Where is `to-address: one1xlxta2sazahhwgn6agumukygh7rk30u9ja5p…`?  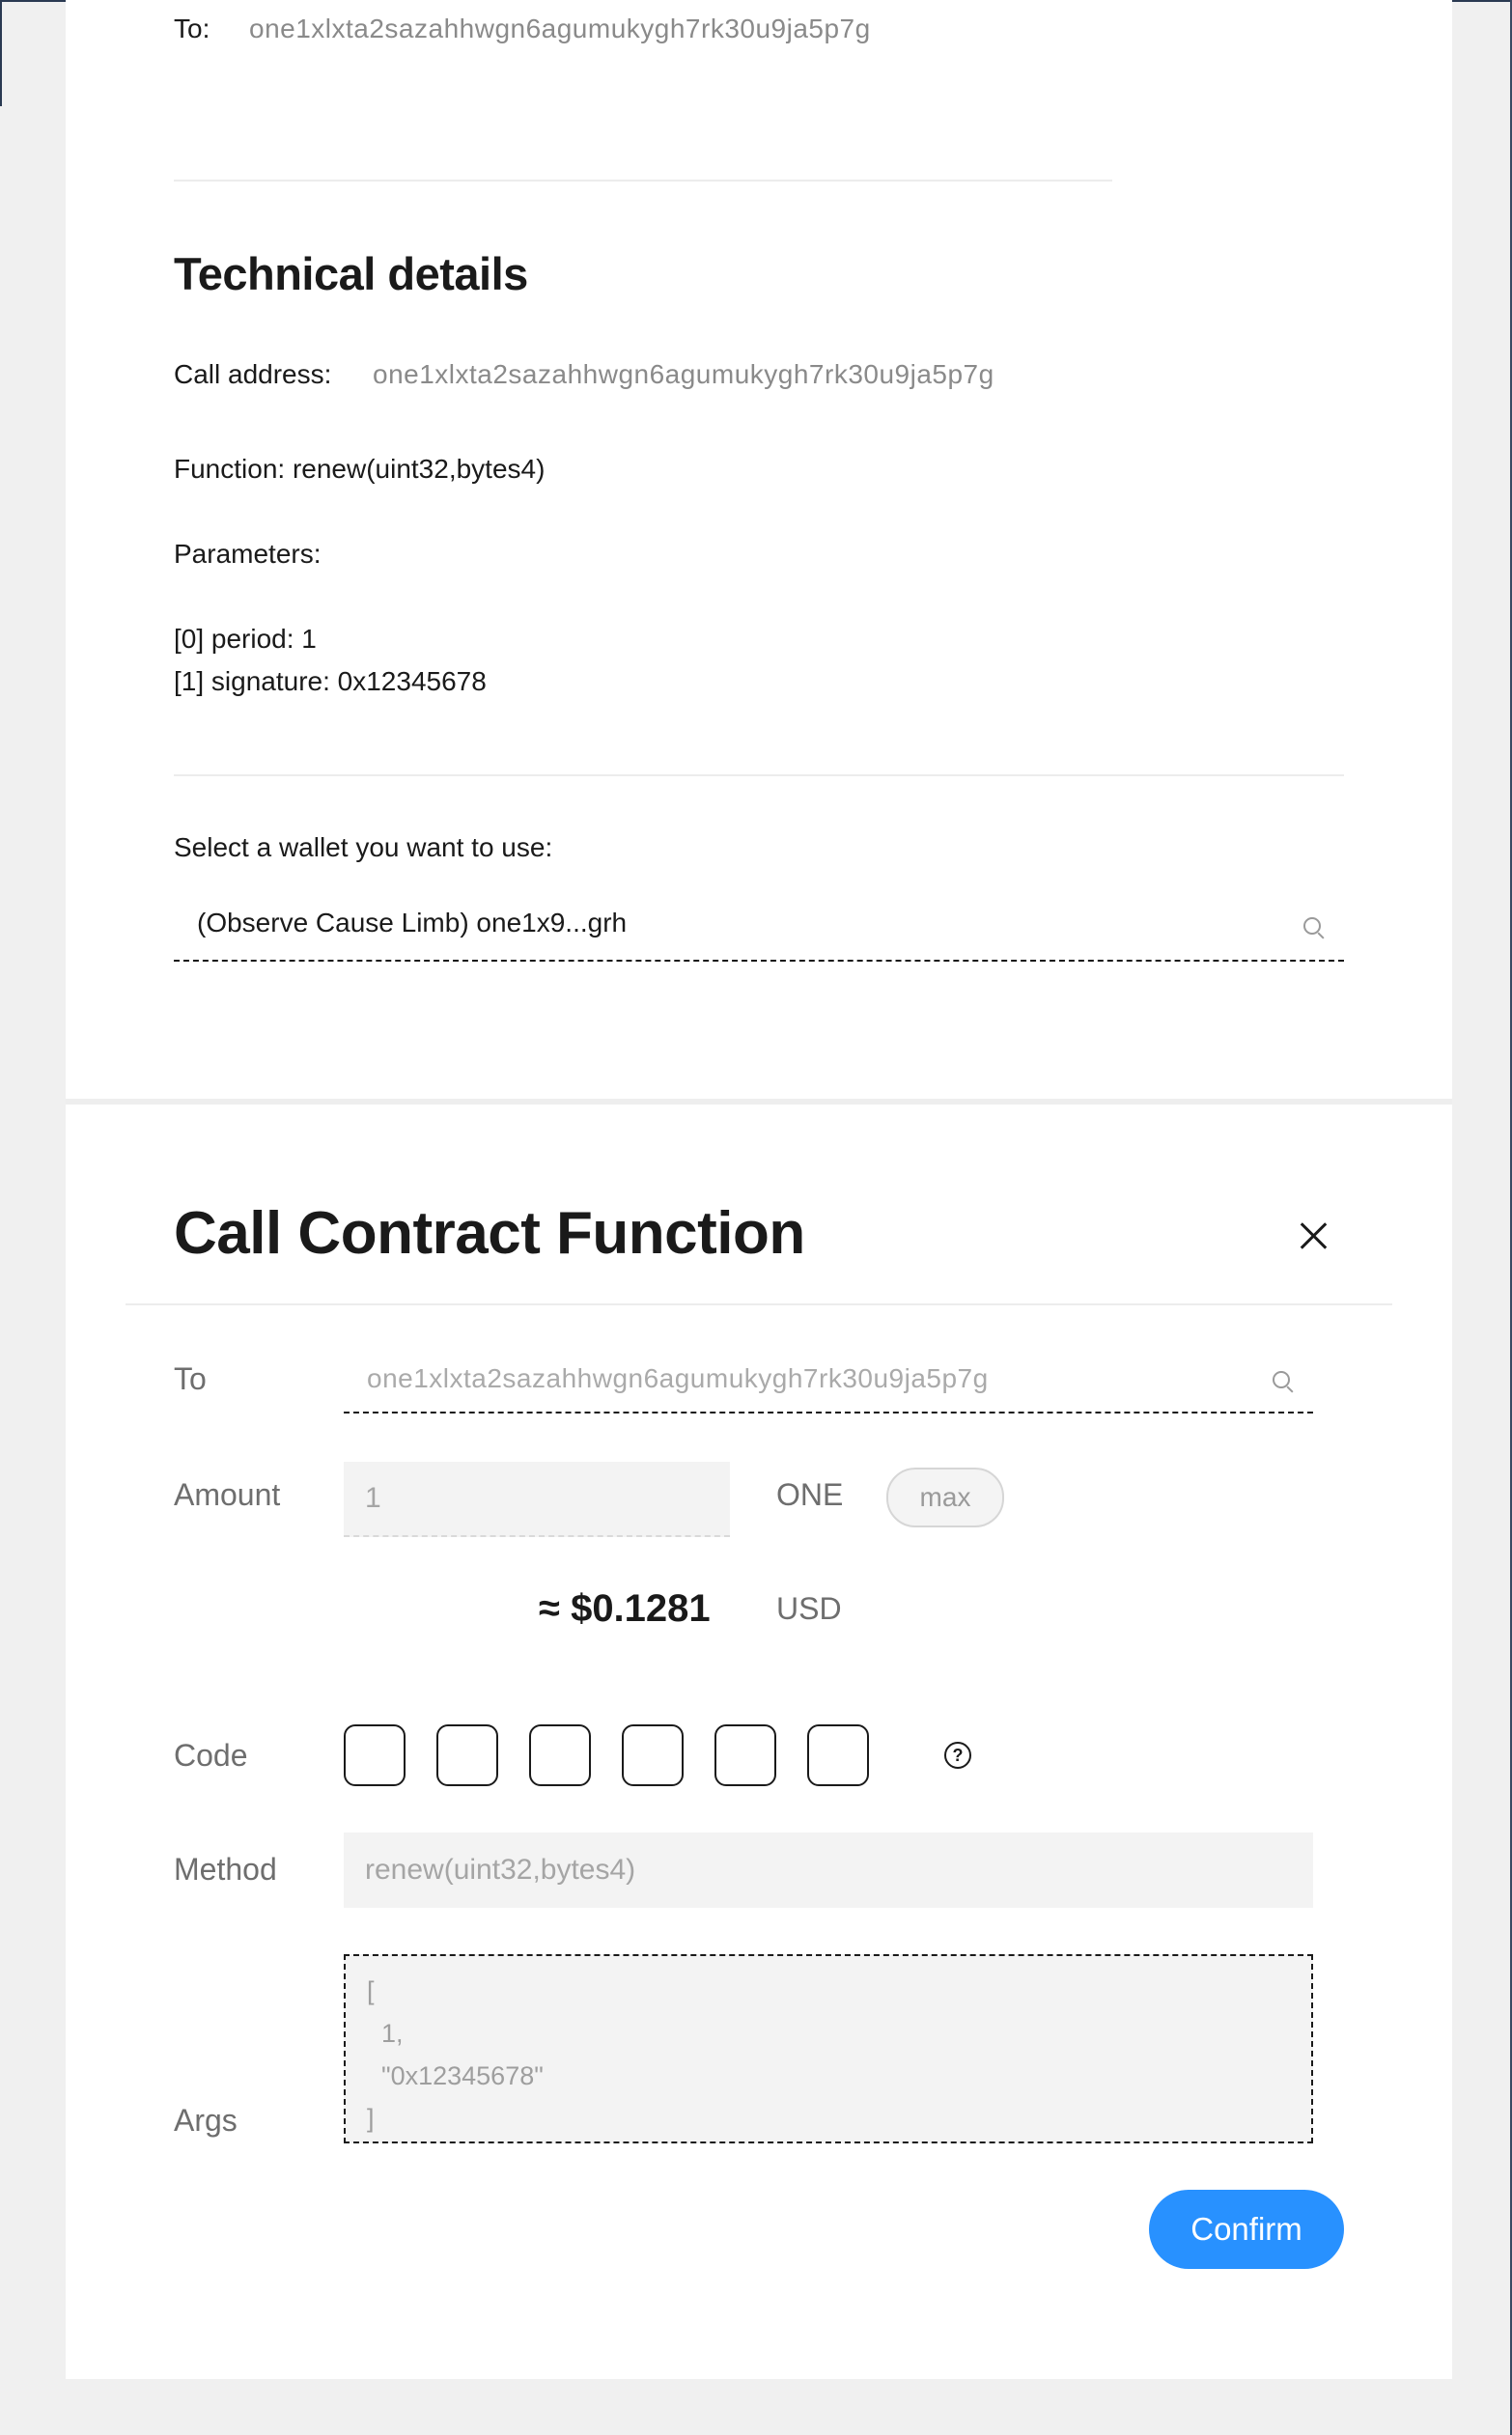
to-address: one1xlxta2sazahhwgn6agumukygh7rk30u9ja5p… is located at coordinates (560, 28).